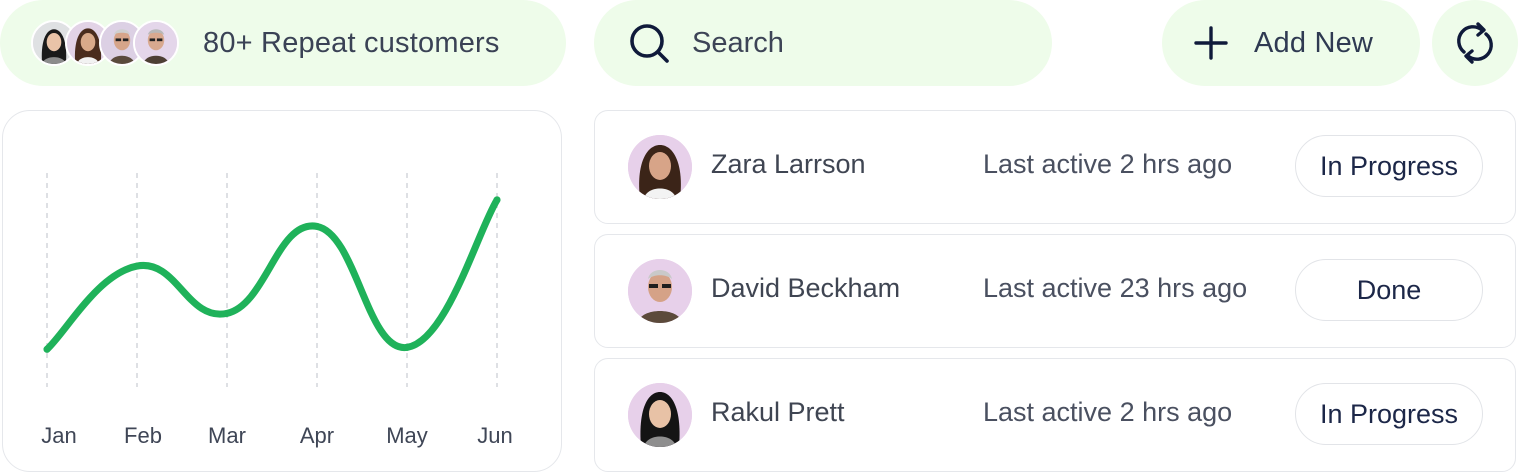 This screenshot has height=474, width=1520. I want to click on x-tick-label: Mar, so click(227, 435).